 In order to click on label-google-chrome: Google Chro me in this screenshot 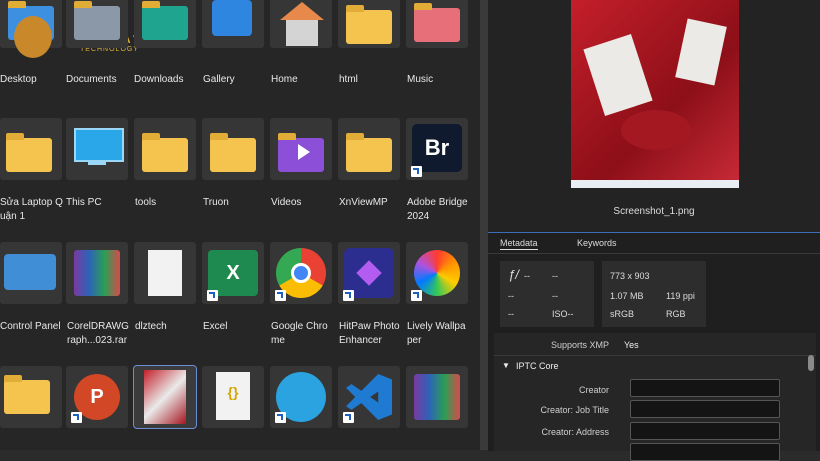, I will do `click(299, 333)`.